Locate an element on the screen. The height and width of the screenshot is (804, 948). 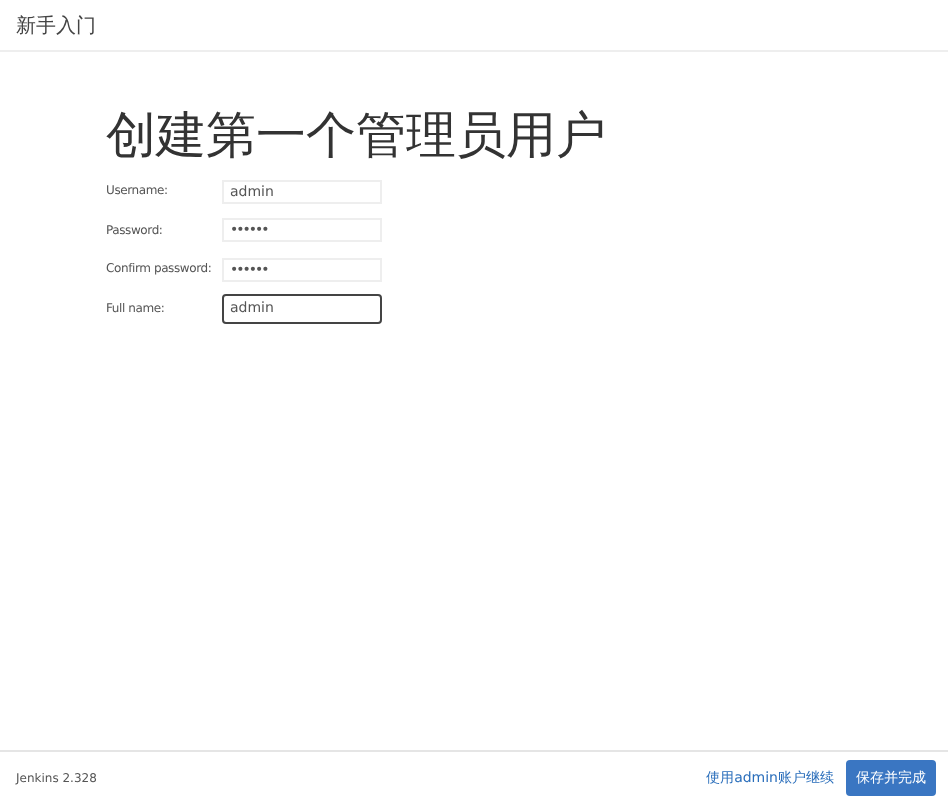
header-title: 新手入门 is located at coordinates (56, 26).